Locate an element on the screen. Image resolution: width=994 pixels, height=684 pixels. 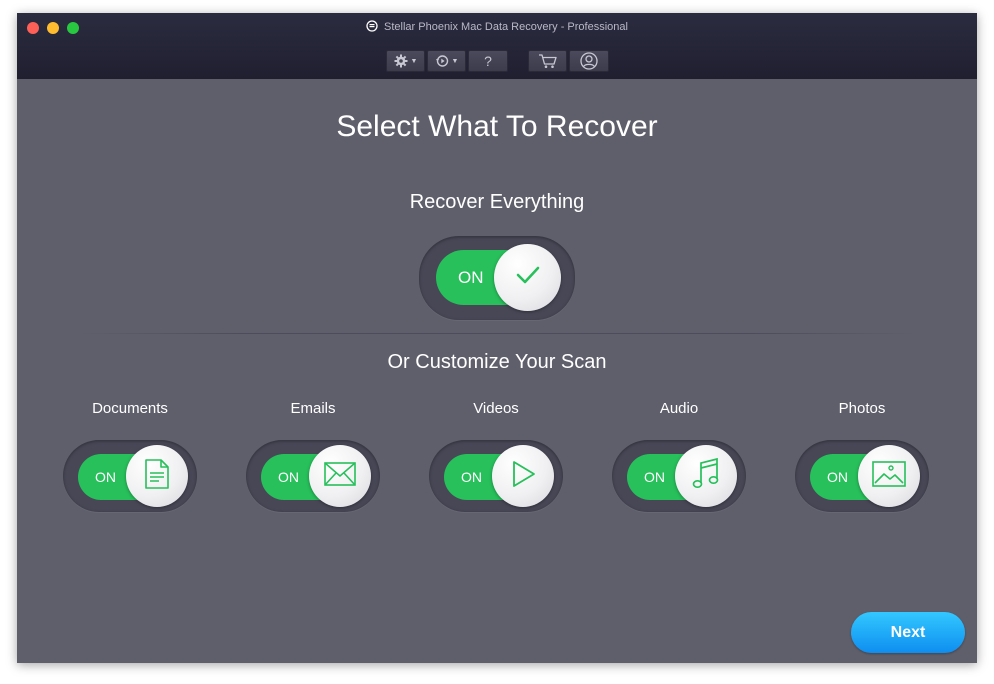
user-icon is located at coordinates (589, 61).